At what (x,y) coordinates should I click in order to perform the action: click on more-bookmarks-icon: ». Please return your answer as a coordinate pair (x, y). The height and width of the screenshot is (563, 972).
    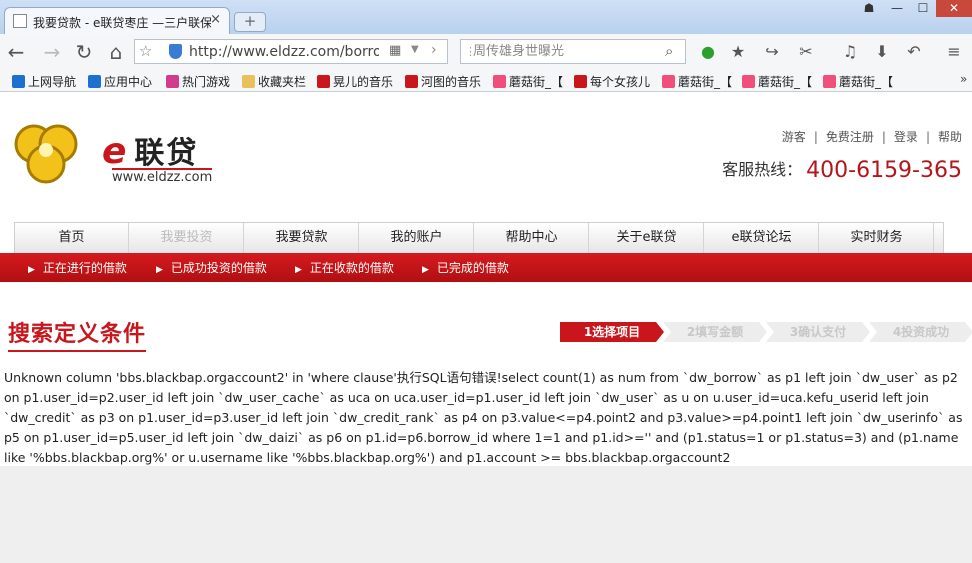
    Looking at the image, I should click on (963, 79).